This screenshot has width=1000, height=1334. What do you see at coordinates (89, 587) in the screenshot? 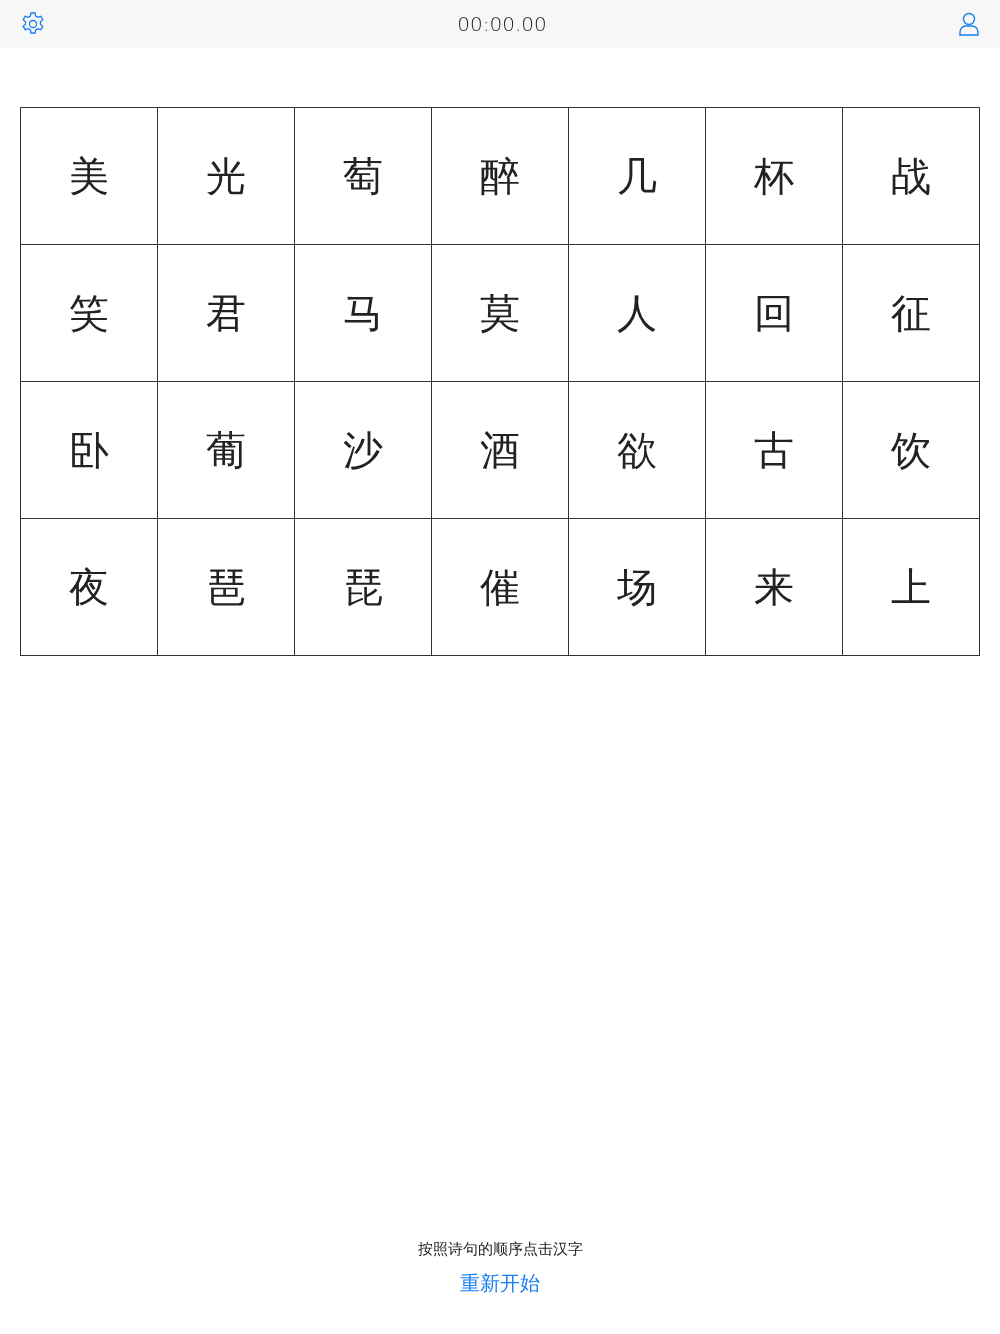
I see `character-tile: 夜` at bounding box center [89, 587].